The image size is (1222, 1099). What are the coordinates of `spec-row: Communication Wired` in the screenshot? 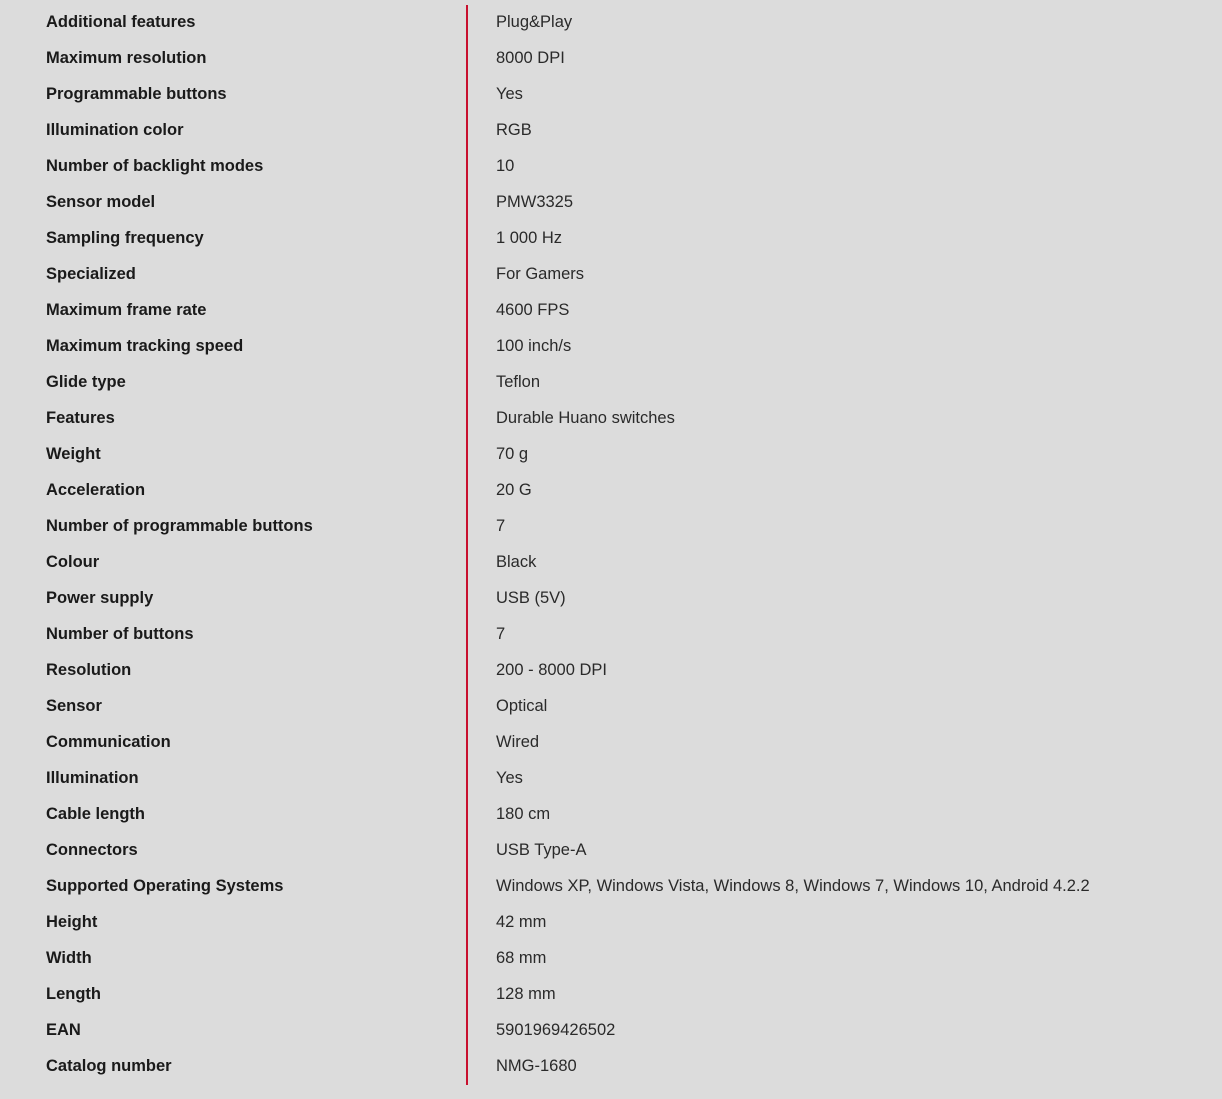 It's located at (611, 742).